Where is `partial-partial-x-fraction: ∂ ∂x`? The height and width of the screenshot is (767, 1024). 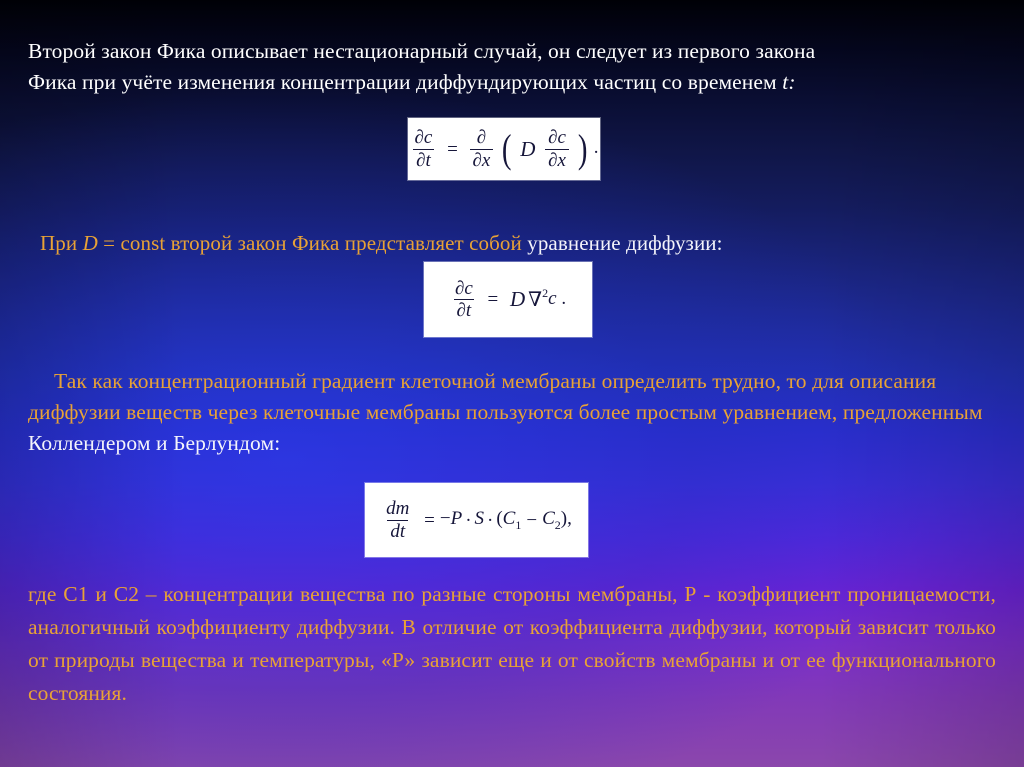 partial-partial-x-fraction: ∂ ∂x is located at coordinates (481, 148).